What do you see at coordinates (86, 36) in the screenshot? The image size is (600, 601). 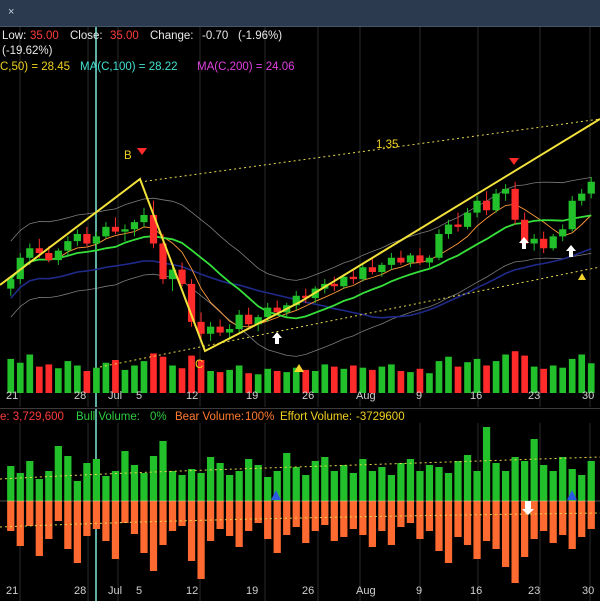 I see `close-label: Close:` at bounding box center [86, 36].